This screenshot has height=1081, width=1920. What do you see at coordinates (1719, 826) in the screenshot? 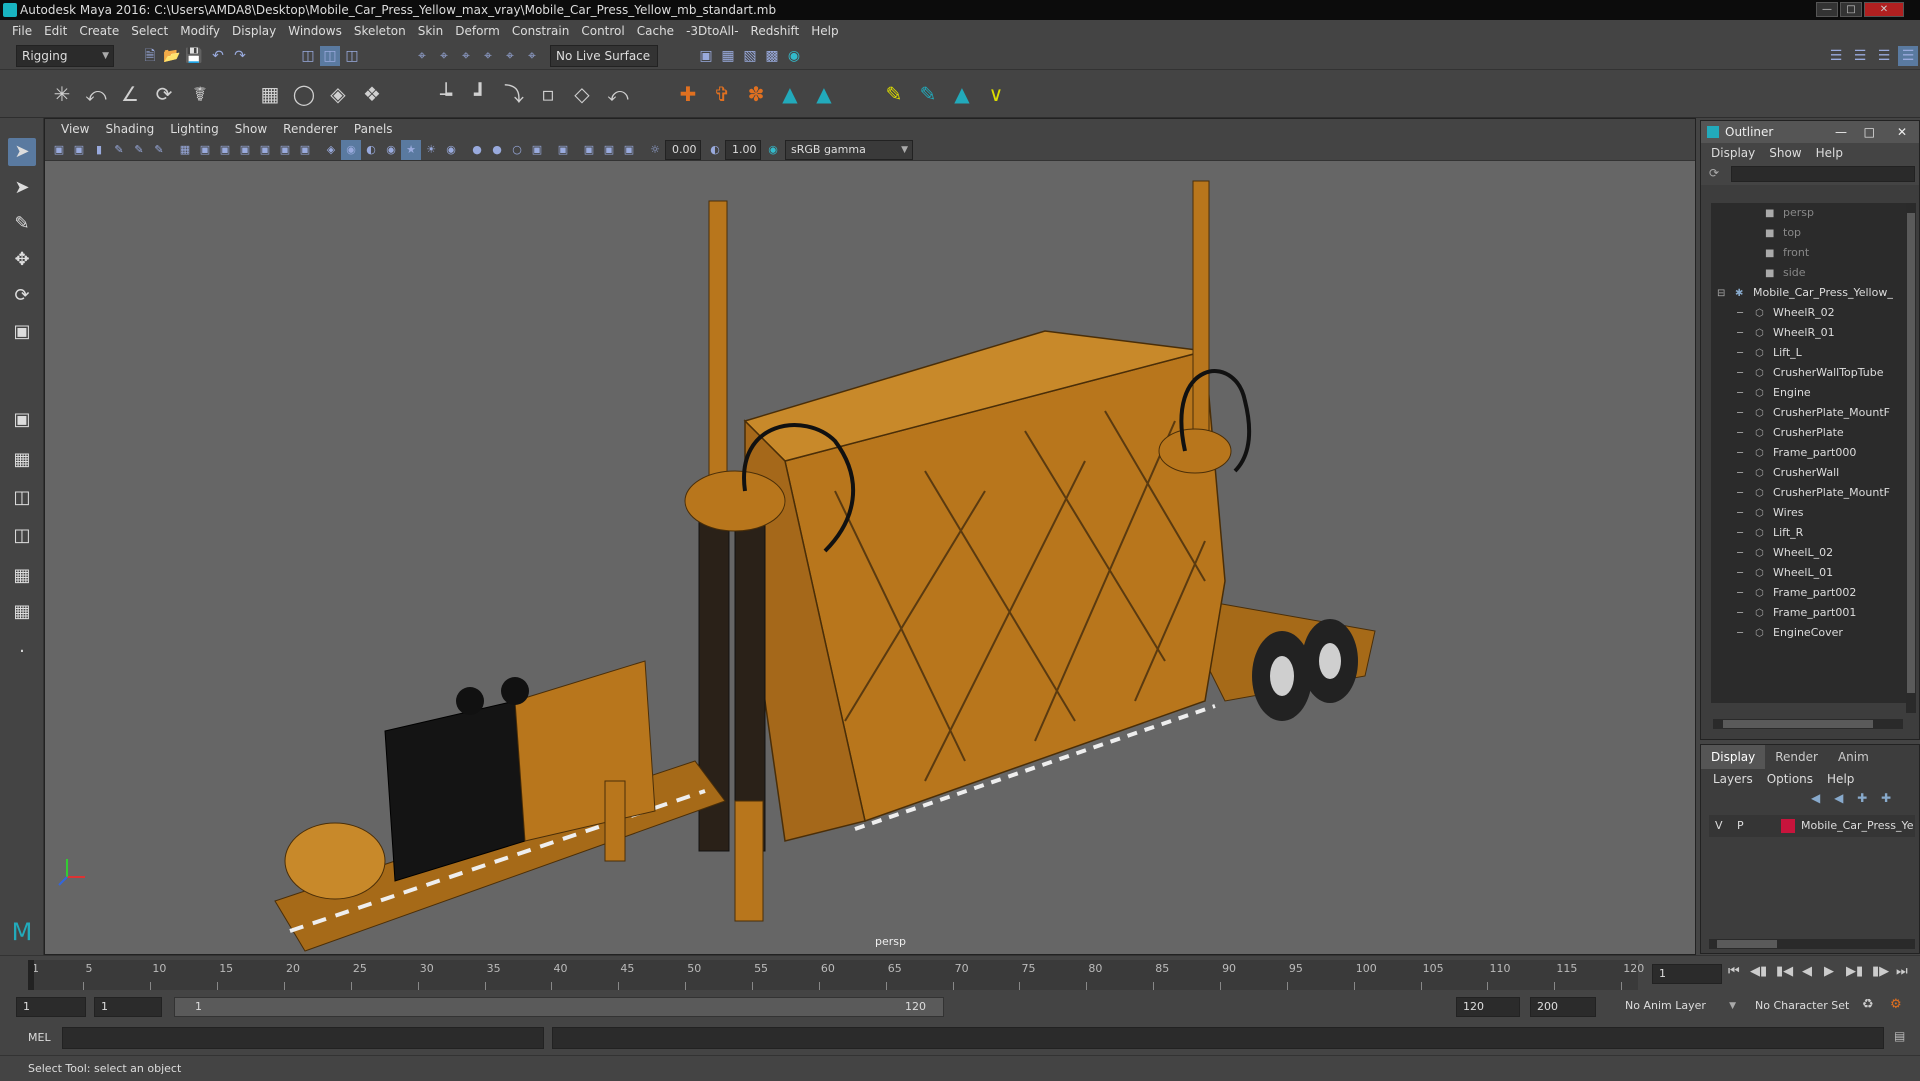
I see `layer-visibility-toggle: V` at bounding box center [1719, 826].